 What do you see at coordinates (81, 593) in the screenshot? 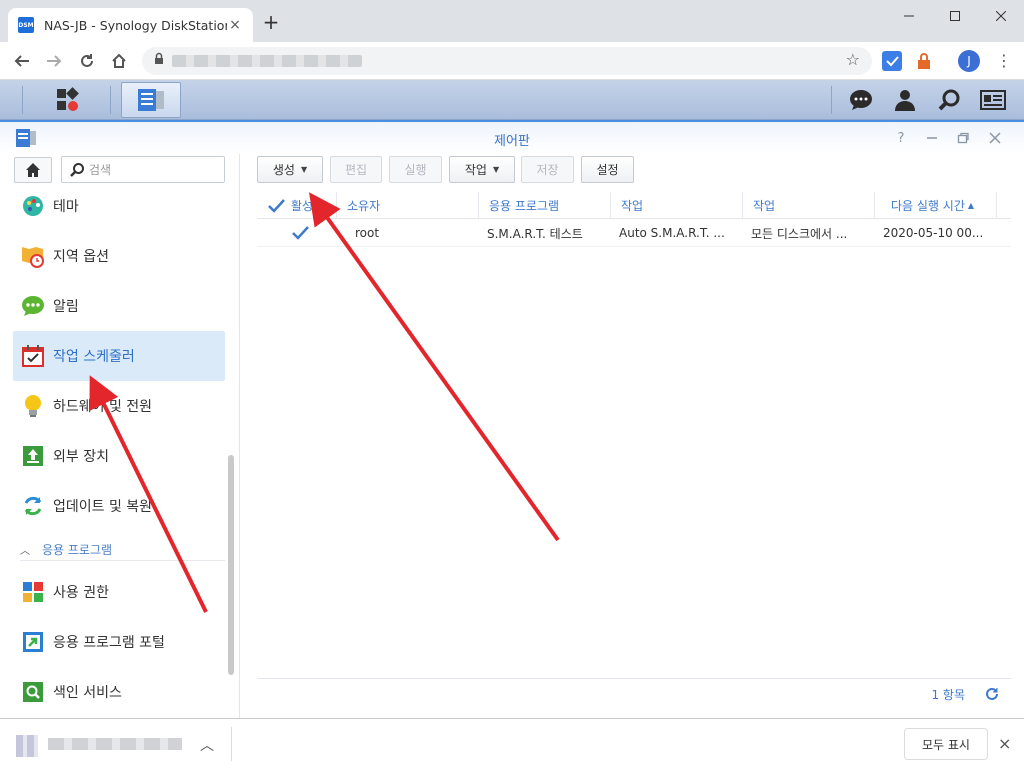
I see `sidebar-item-label: 사용 권한` at bounding box center [81, 593].